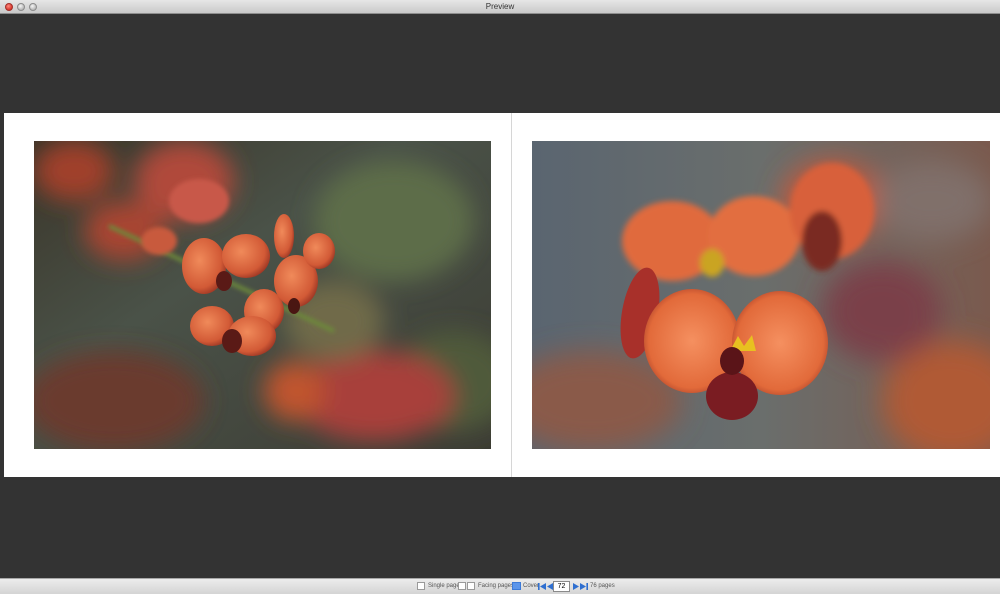 This screenshot has width=1000, height=594. What do you see at coordinates (576, 586) in the screenshot?
I see `next-page-icon` at bounding box center [576, 586].